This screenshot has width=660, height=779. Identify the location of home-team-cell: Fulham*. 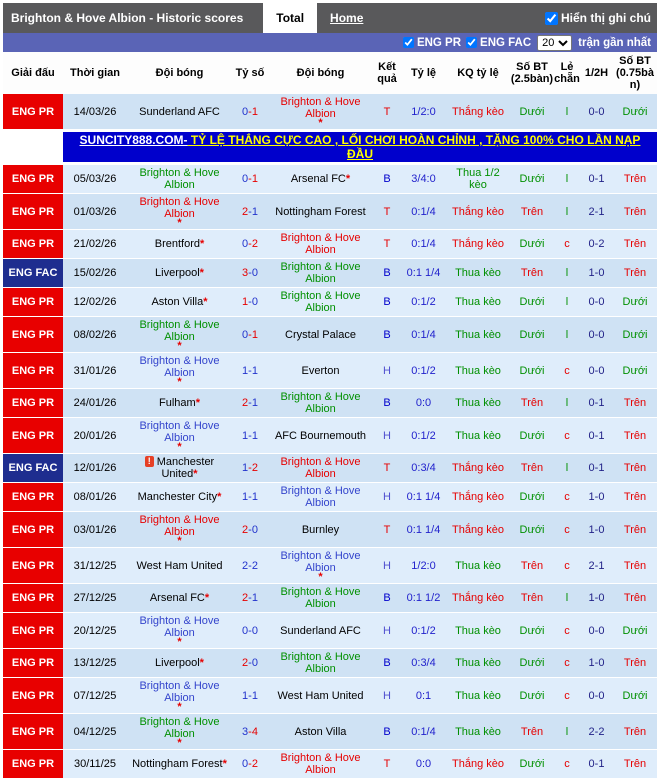
(179, 403).